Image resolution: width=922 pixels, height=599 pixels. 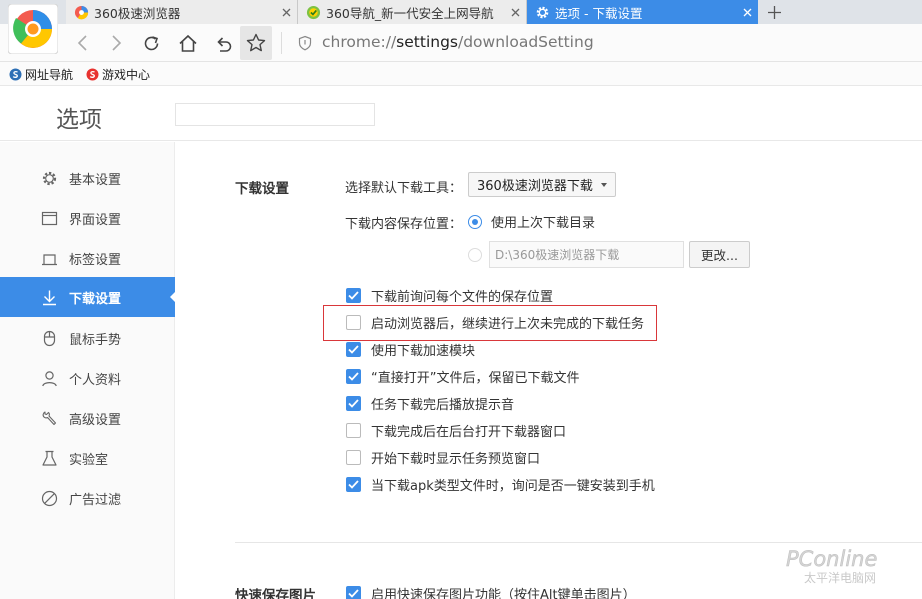 I want to click on page-title: 选项, so click(x=79, y=120).